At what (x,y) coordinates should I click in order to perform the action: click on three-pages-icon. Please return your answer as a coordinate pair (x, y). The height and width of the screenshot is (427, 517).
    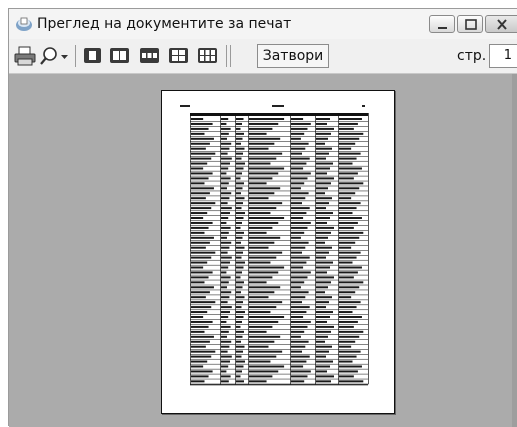
    Looking at the image, I should click on (150, 56).